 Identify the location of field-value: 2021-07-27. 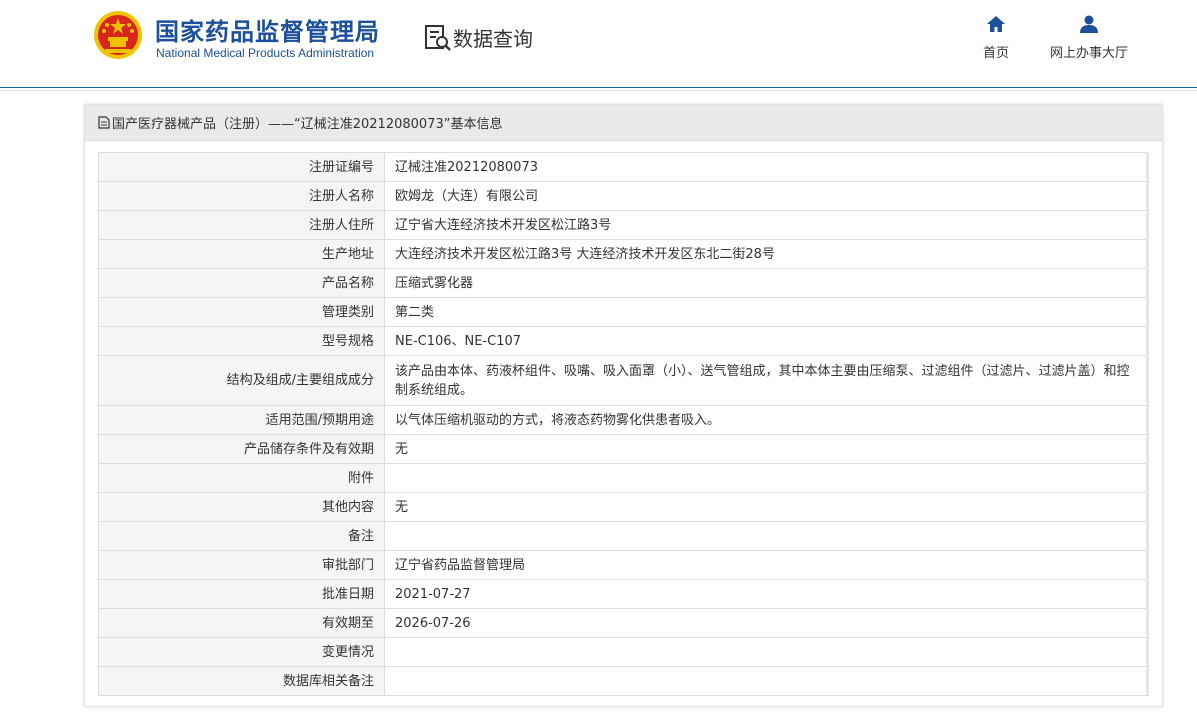
(766, 594).